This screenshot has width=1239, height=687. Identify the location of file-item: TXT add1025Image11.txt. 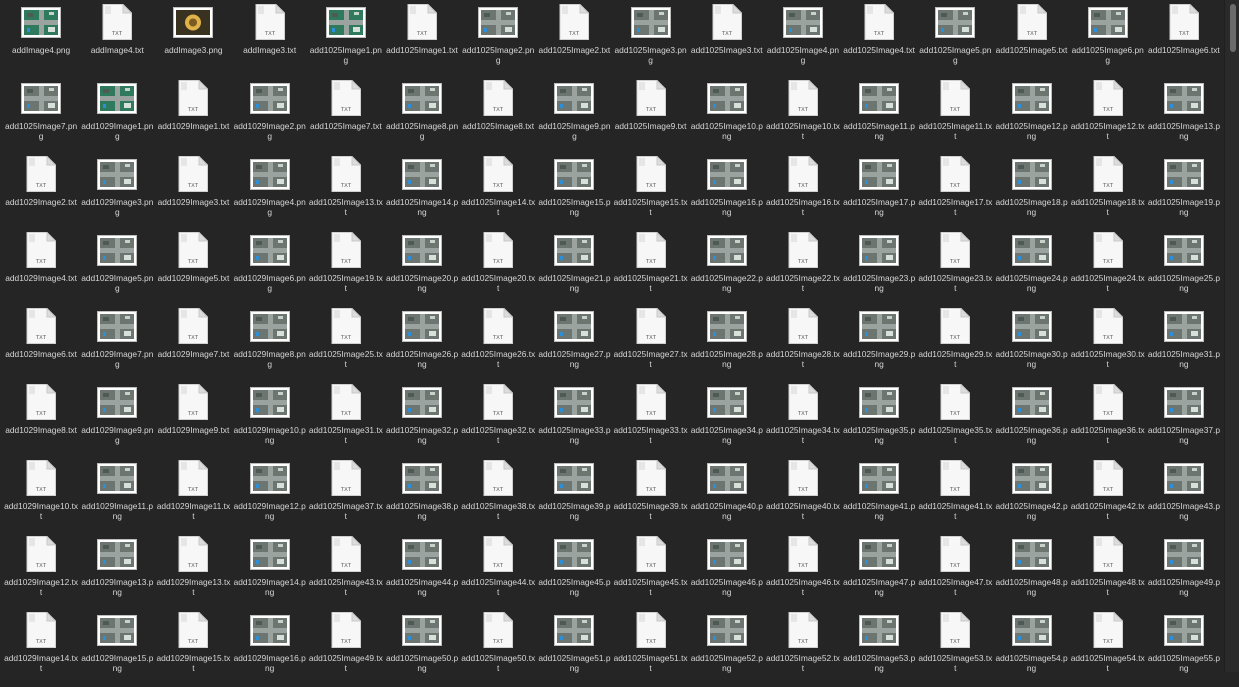
(955, 117).